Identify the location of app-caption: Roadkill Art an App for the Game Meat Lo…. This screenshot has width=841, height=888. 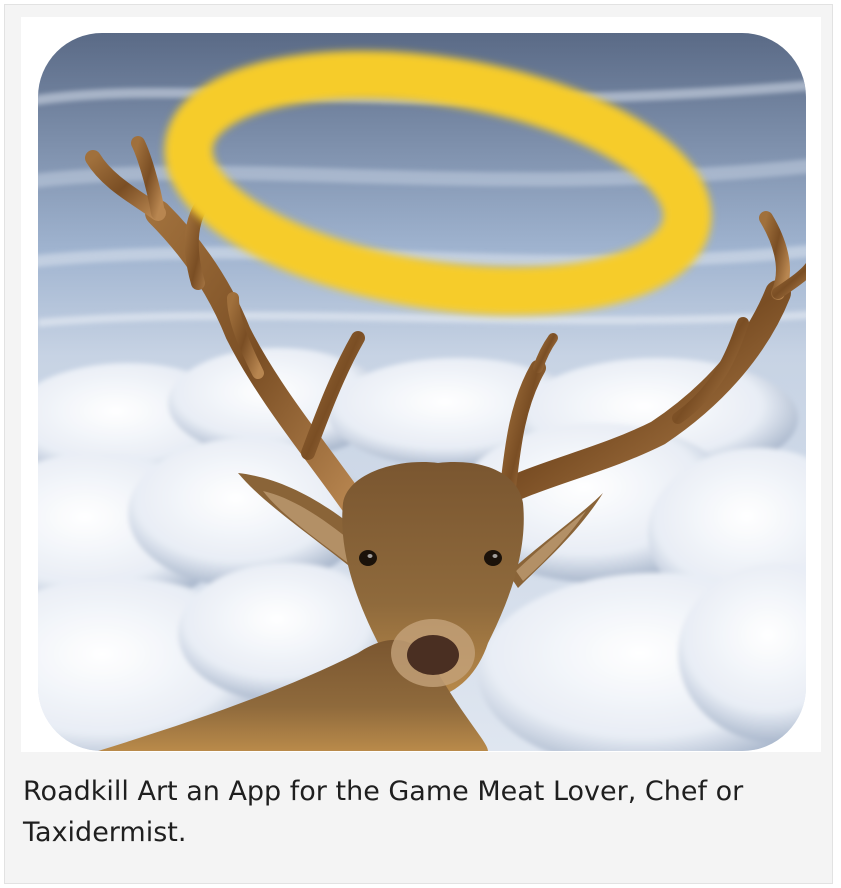
(383, 812).